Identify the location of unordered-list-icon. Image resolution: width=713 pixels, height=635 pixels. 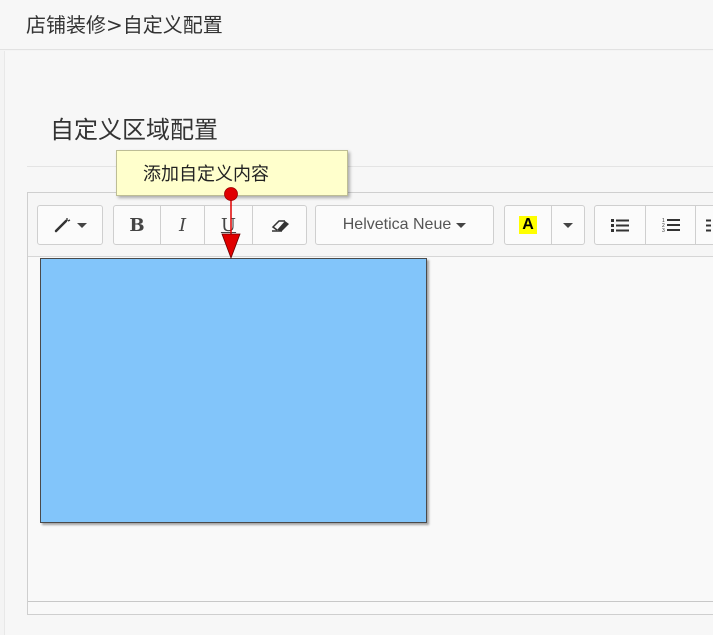
(620, 225).